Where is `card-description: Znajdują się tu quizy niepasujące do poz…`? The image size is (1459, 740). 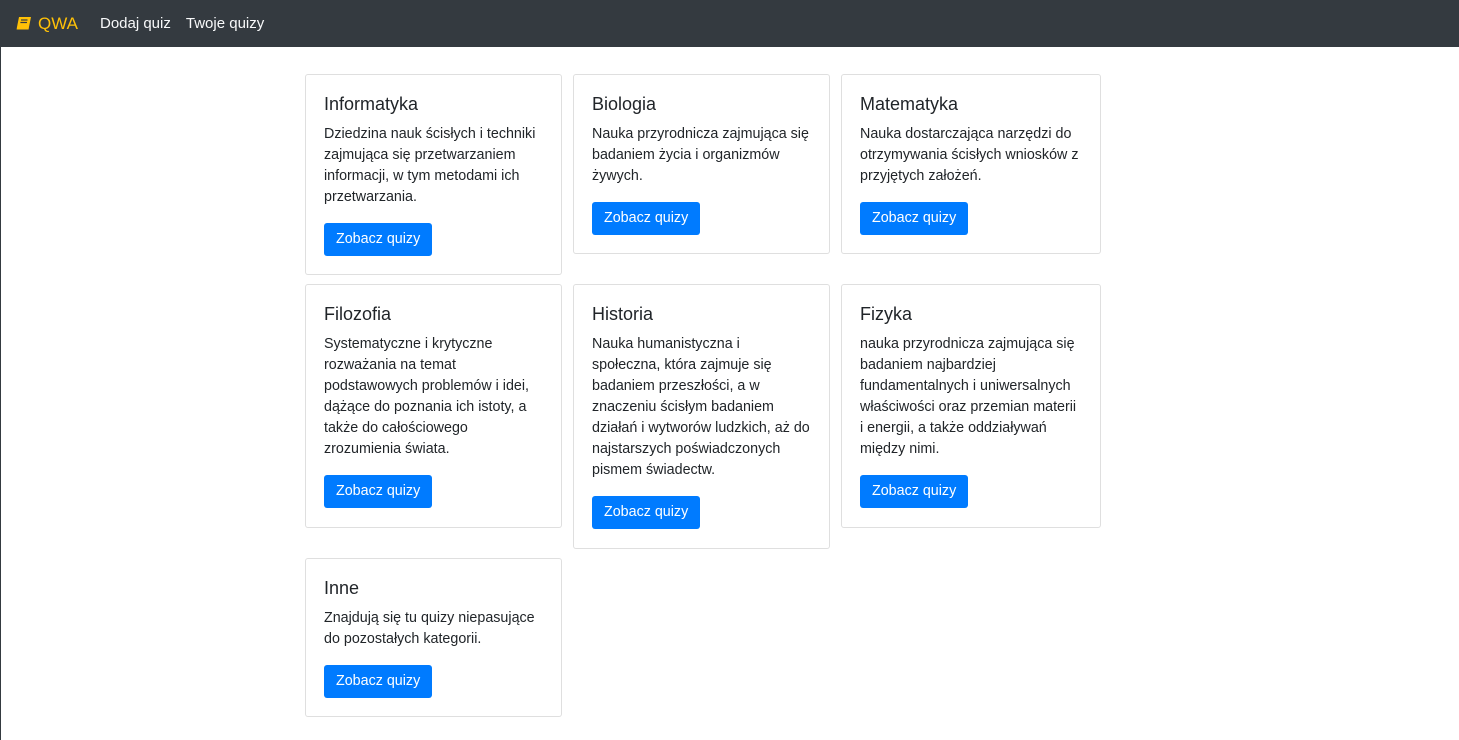
card-description: Znajdują się tu quizy niepasujące do poz… is located at coordinates (429, 628).